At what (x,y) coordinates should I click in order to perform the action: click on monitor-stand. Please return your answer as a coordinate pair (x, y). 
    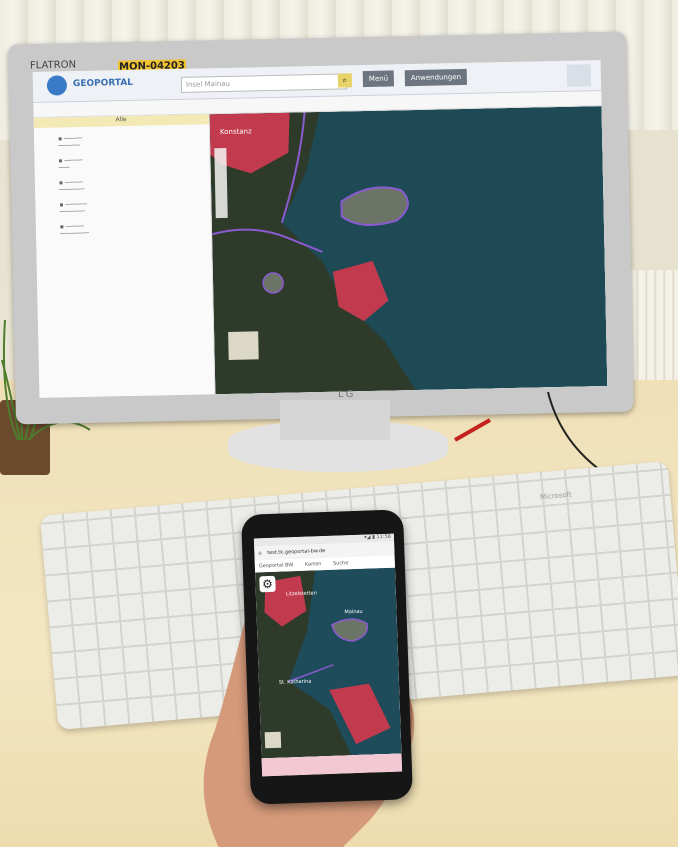
    Looking at the image, I should click on (335, 420).